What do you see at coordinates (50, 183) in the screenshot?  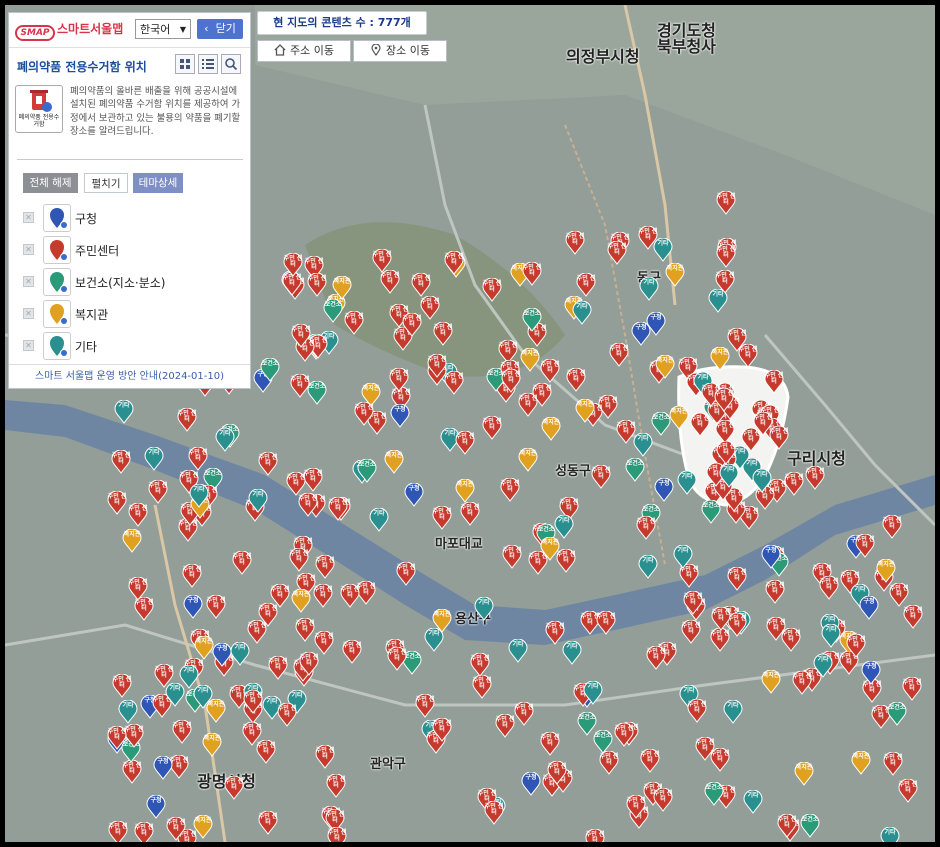 I see `clear-all-button: 전체 해제` at bounding box center [50, 183].